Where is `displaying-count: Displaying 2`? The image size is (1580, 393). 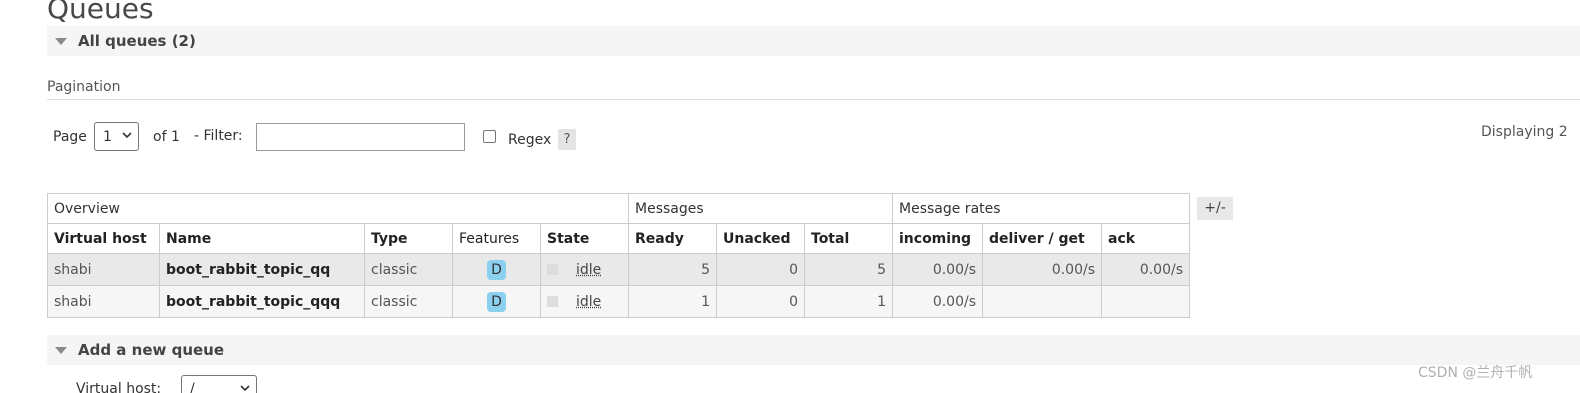
displaying-count: Displaying 2 is located at coordinates (1524, 132).